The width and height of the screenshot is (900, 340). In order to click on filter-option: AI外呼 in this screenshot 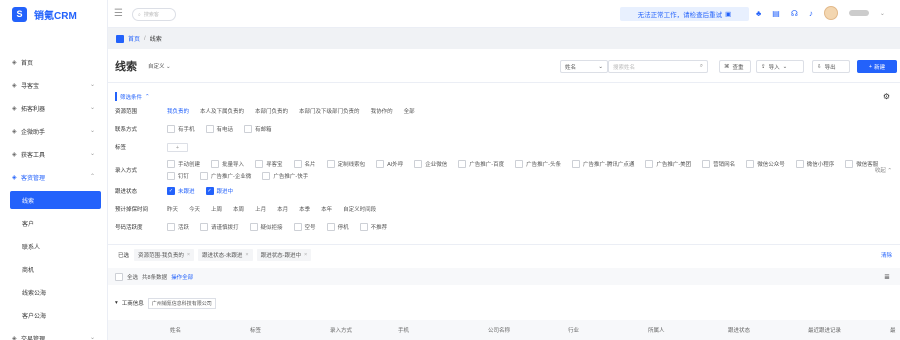, I will do `click(389, 164)`.